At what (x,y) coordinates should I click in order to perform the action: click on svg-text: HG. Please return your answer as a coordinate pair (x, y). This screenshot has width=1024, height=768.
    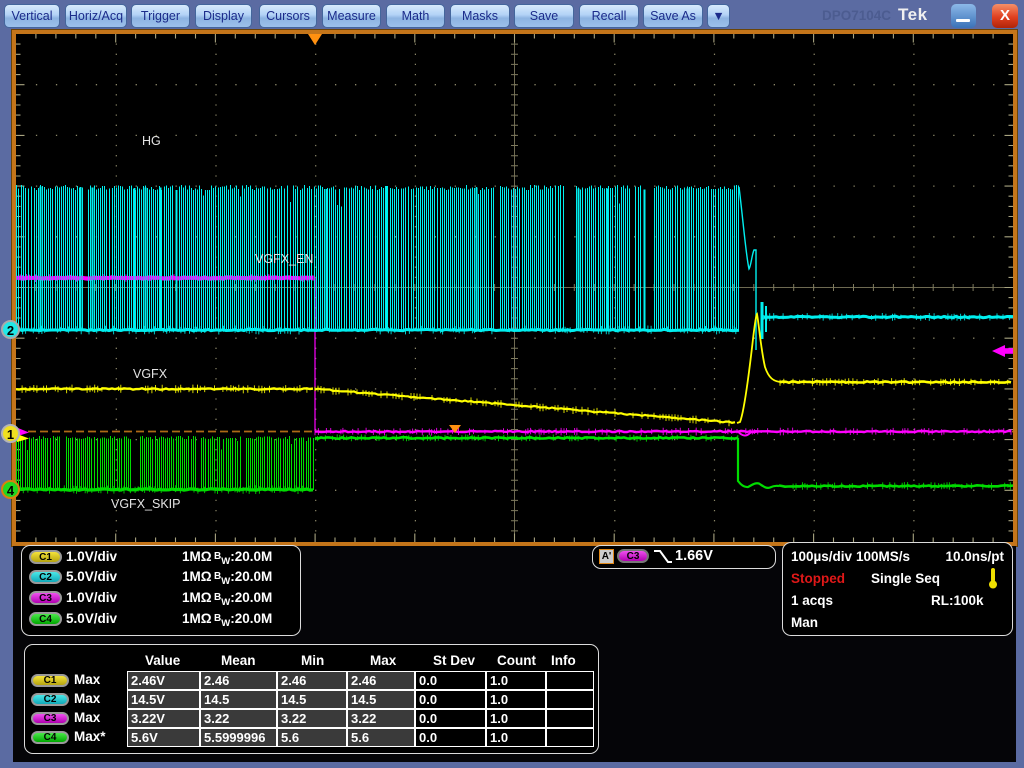
    Looking at the image, I should click on (151, 141).